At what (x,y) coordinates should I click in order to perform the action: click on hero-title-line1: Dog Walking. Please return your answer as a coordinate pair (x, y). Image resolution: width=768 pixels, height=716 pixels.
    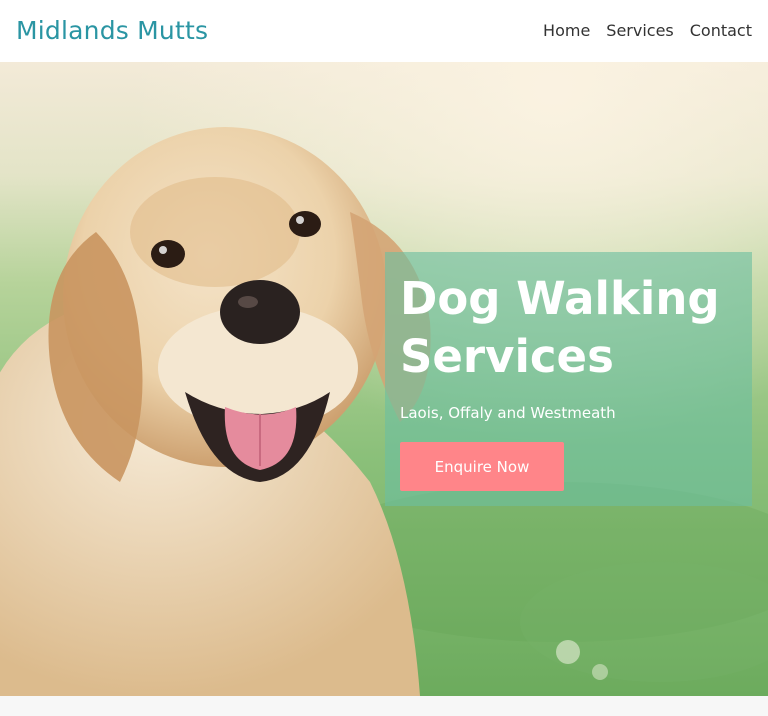
    Looking at the image, I should click on (560, 298).